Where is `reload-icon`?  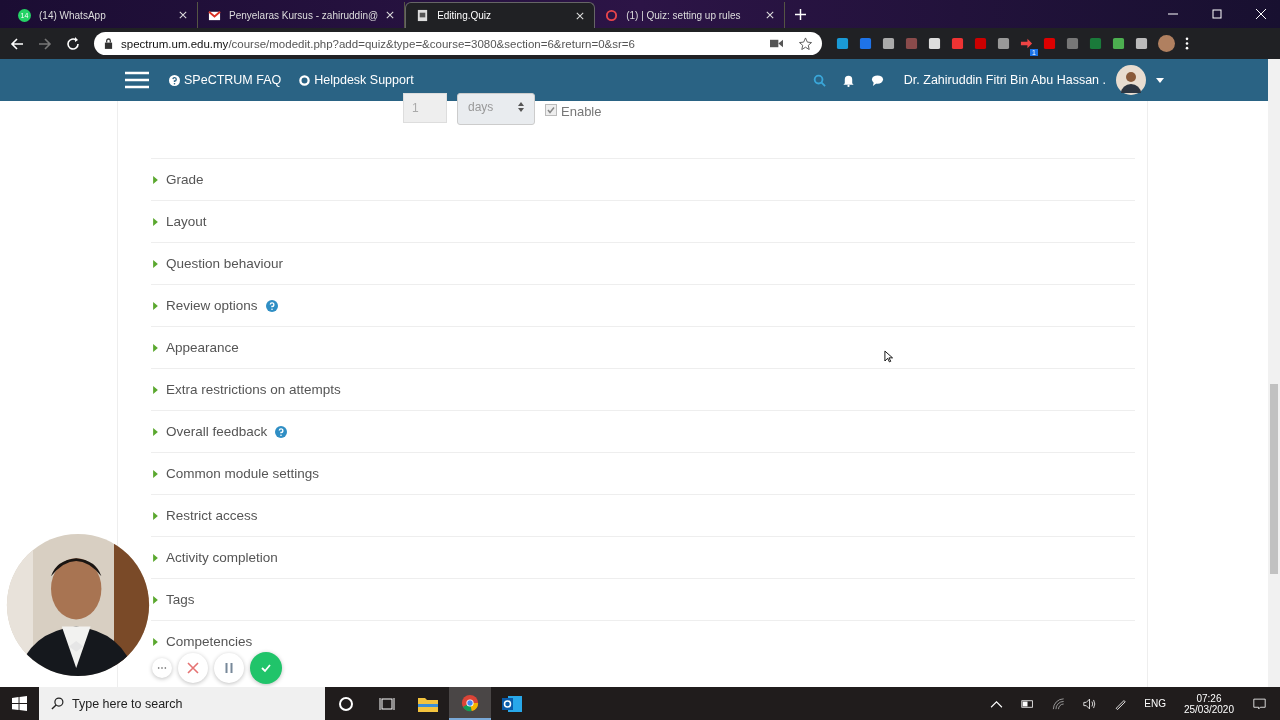 reload-icon is located at coordinates (73, 43).